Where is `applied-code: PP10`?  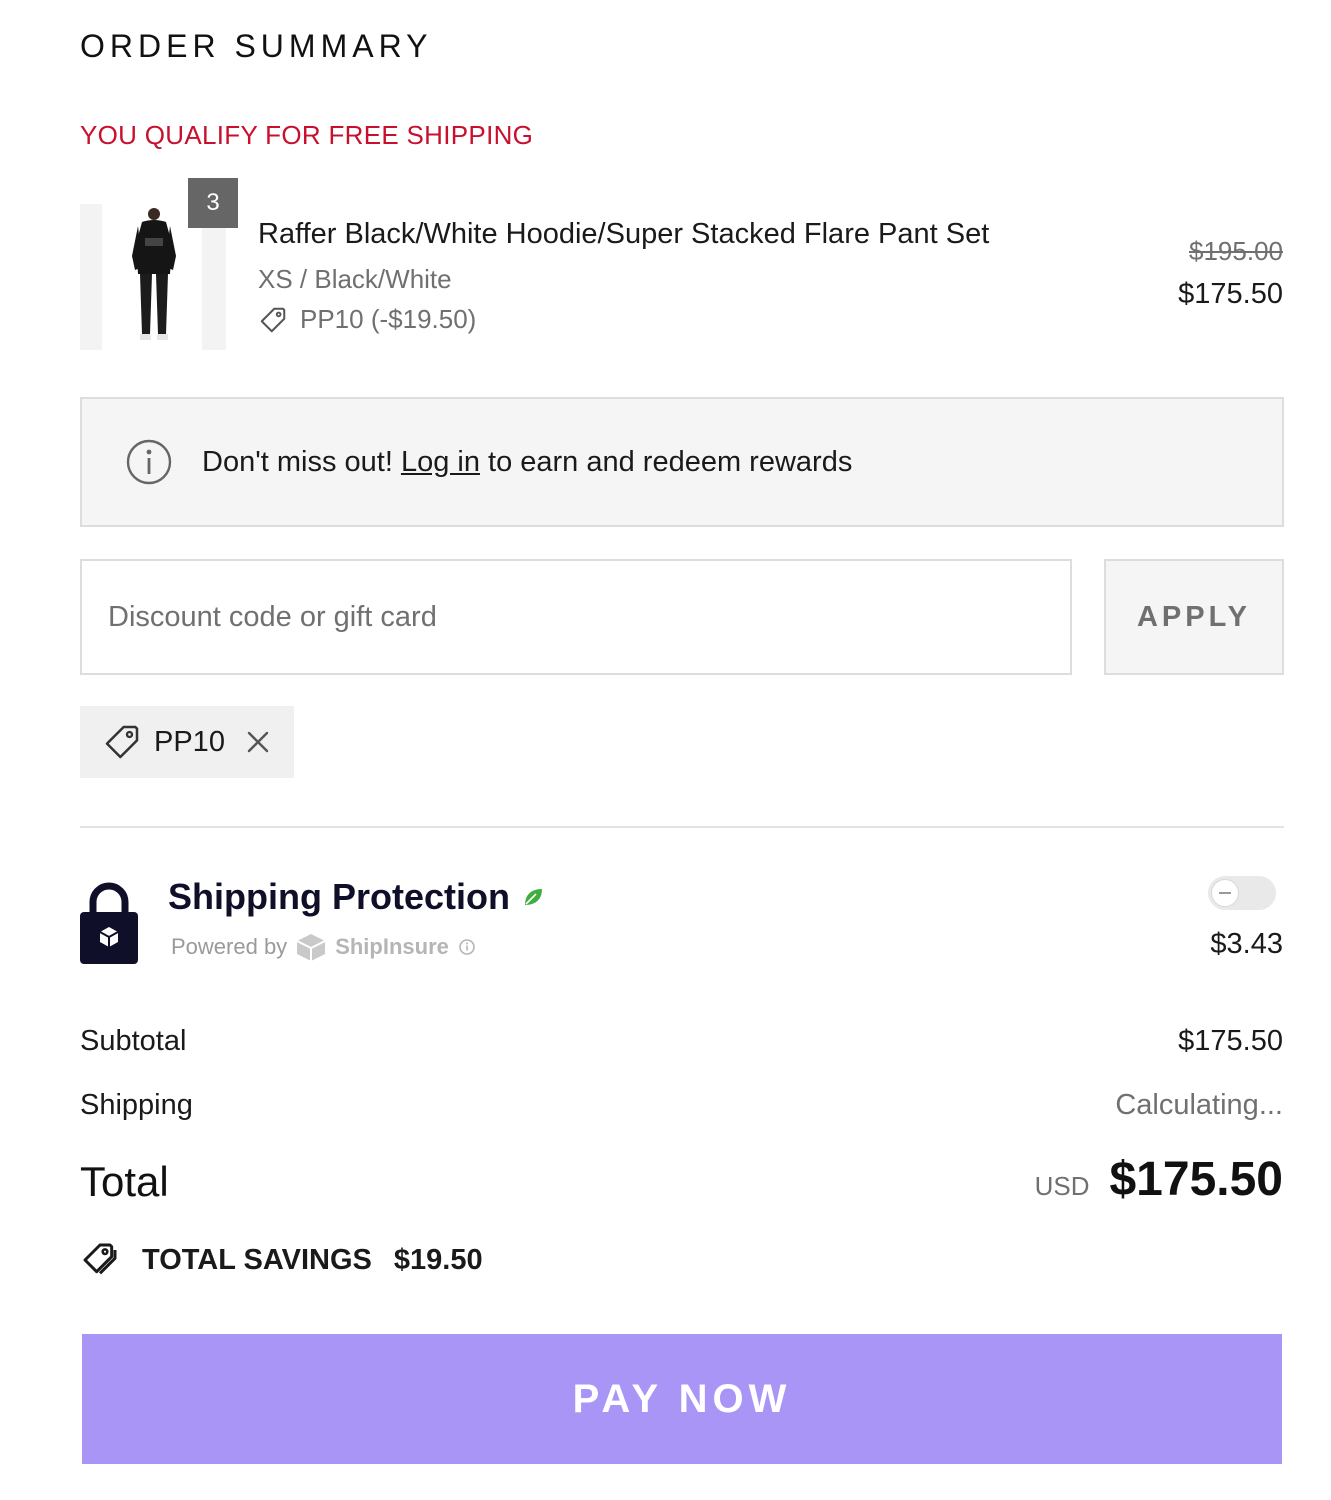 applied-code: PP10 is located at coordinates (189, 741).